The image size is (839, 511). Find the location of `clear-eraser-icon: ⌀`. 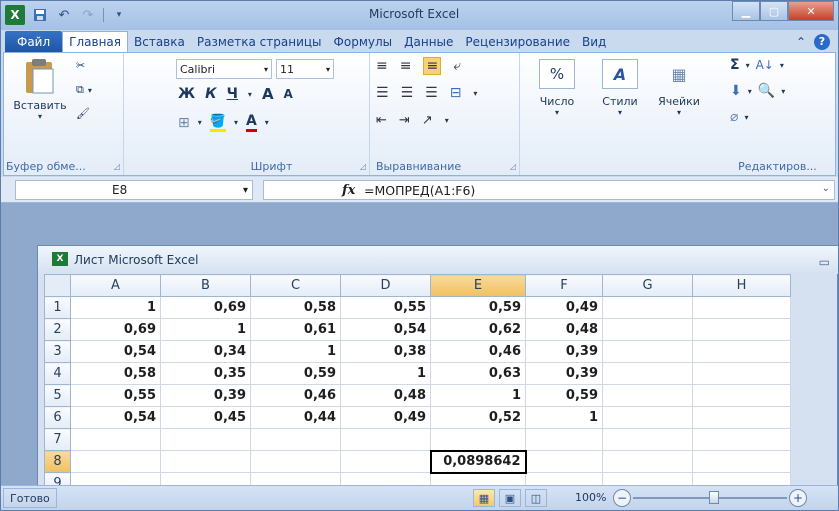

clear-eraser-icon: ⌀ is located at coordinates (734, 117).